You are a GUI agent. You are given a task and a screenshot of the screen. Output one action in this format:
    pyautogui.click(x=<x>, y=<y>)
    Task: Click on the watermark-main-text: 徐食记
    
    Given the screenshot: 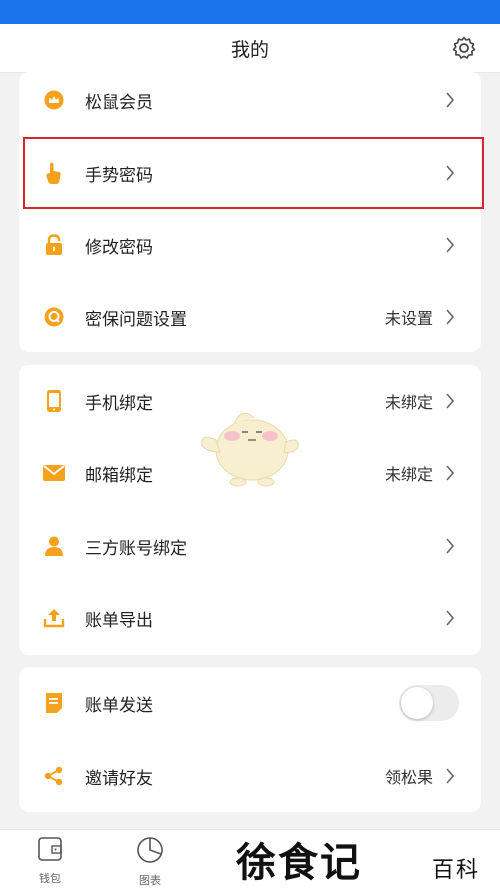 What is the action you would take?
    pyautogui.click(x=299, y=859)
    